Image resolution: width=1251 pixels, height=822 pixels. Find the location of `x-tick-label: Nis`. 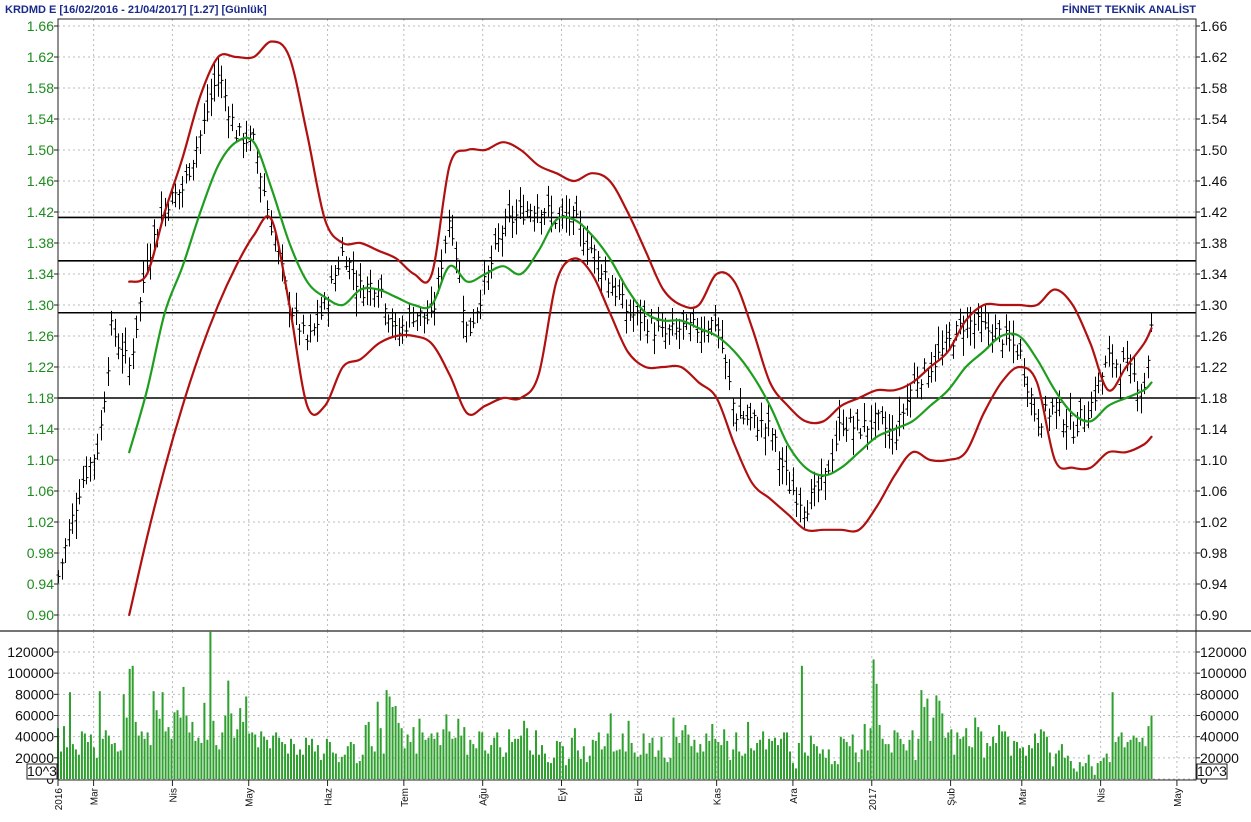

x-tick-label: Nis is located at coordinates (1102, 795).